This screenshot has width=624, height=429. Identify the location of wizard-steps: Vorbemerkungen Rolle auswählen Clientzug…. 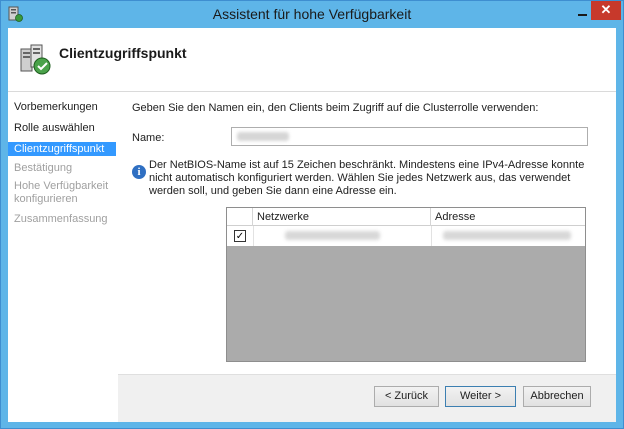
(63, 257).